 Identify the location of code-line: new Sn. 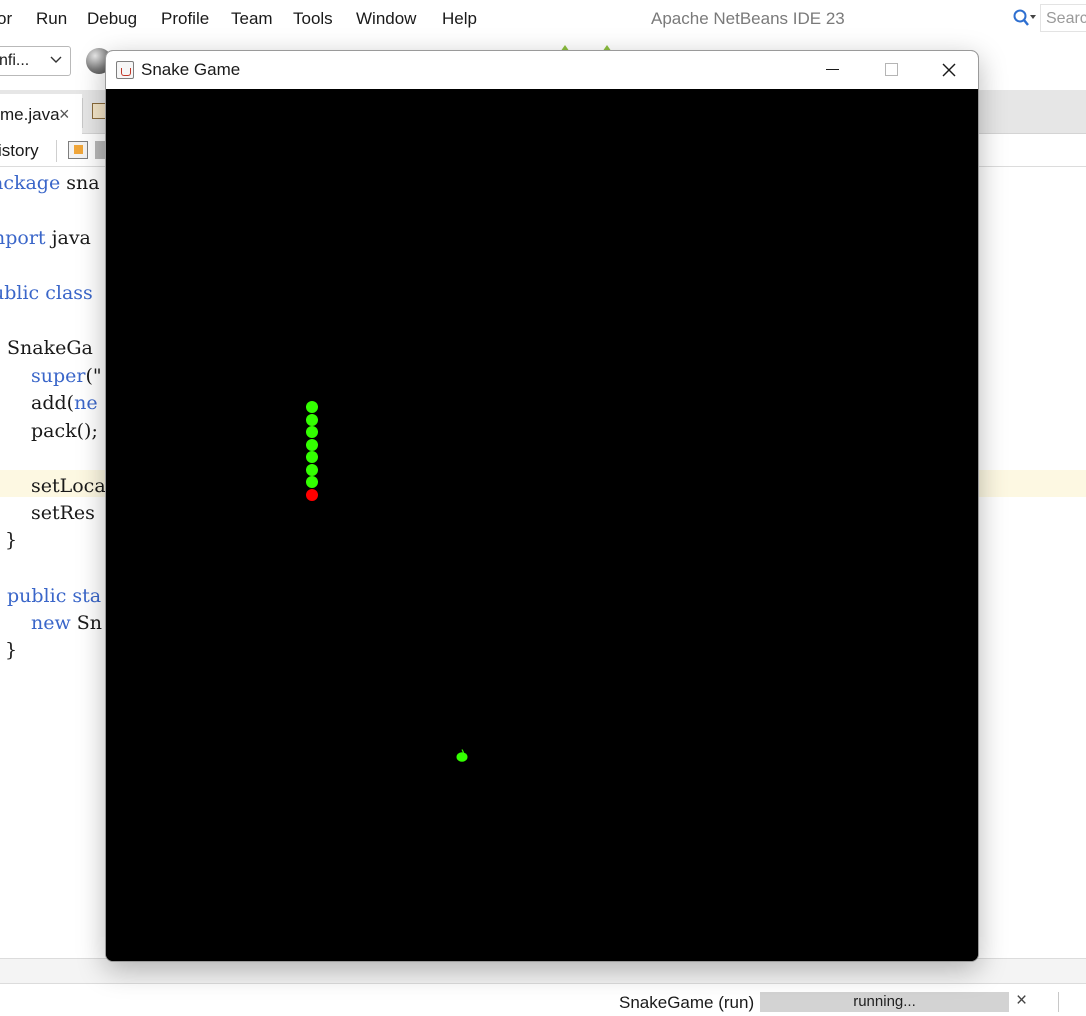
(67, 623).